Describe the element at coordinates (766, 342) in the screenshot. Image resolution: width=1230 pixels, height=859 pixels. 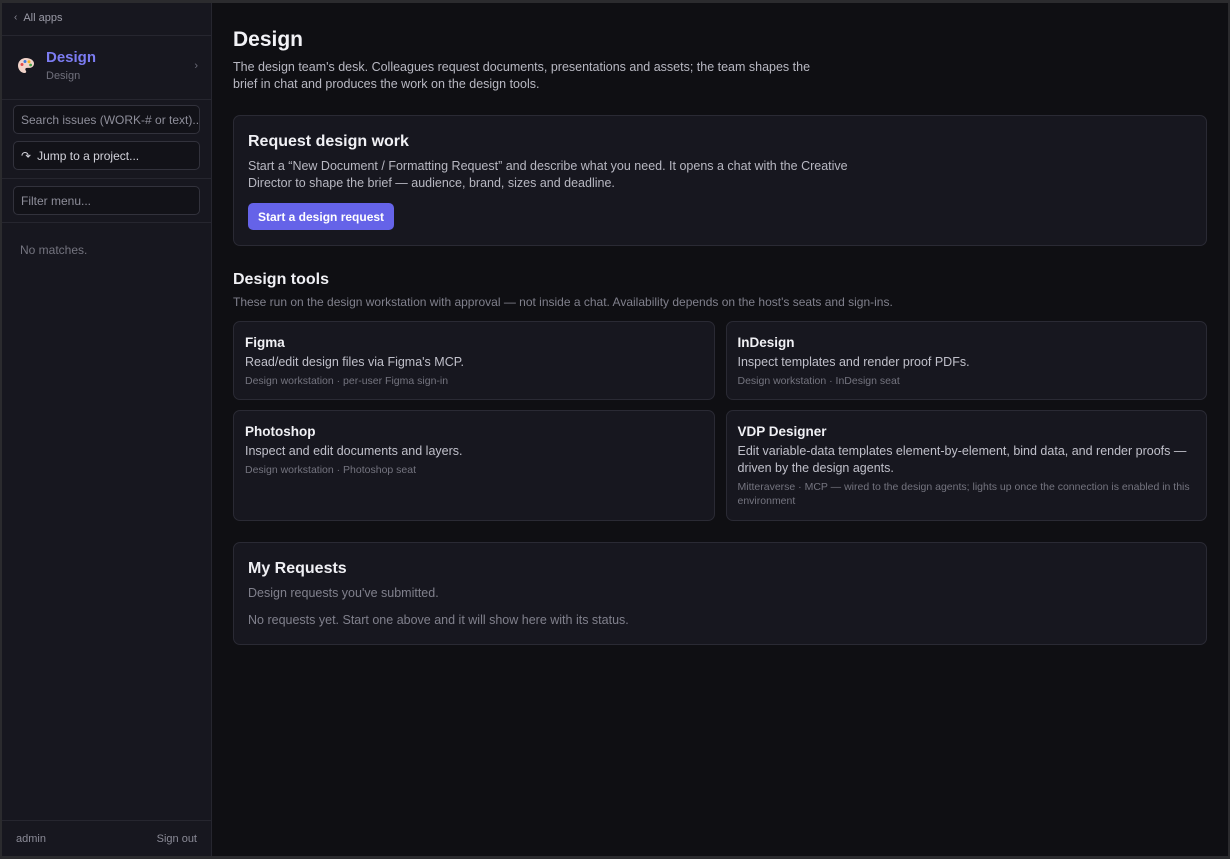
I see `tool-name: InDesign` at that location.